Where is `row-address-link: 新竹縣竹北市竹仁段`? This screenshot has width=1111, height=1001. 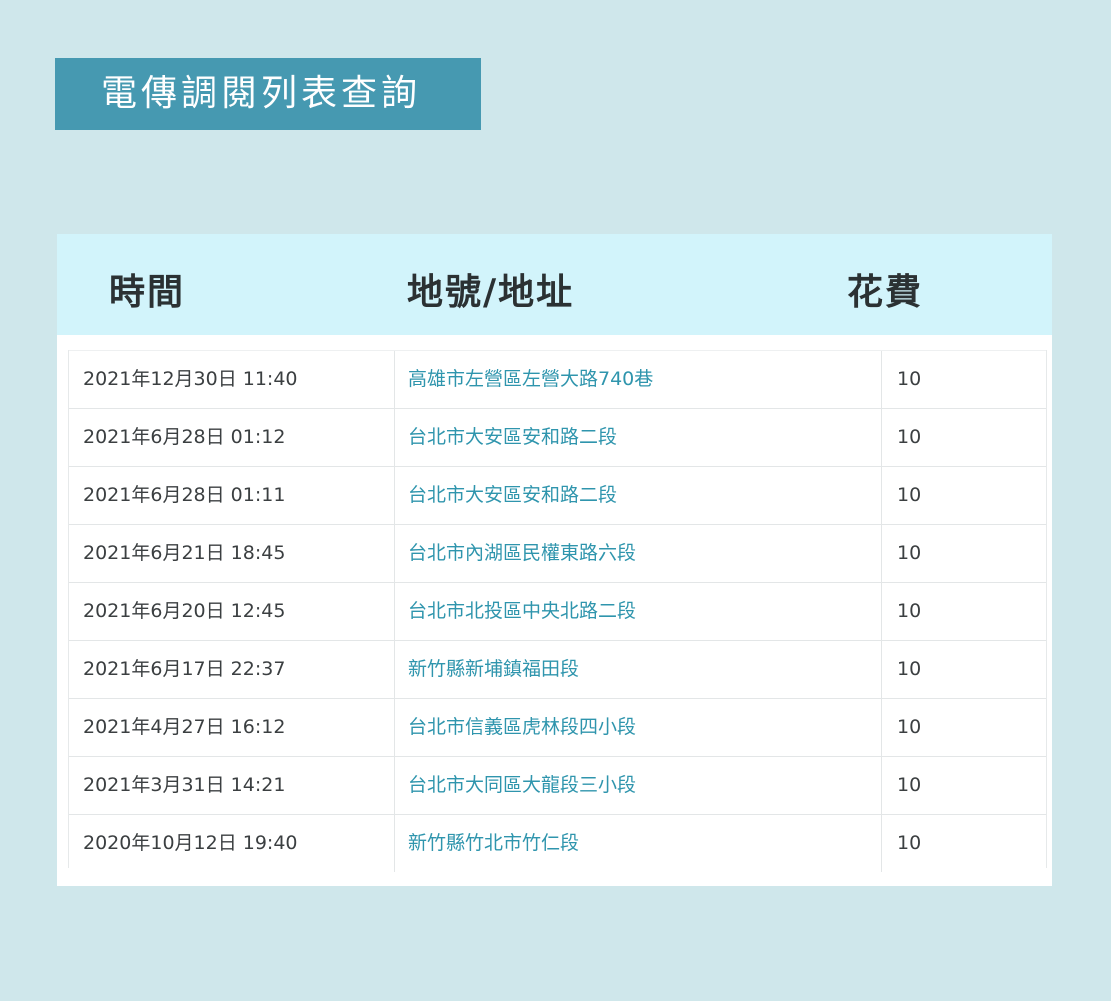
row-address-link: 新竹縣竹北市竹仁段 is located at coordinates (493, 843).